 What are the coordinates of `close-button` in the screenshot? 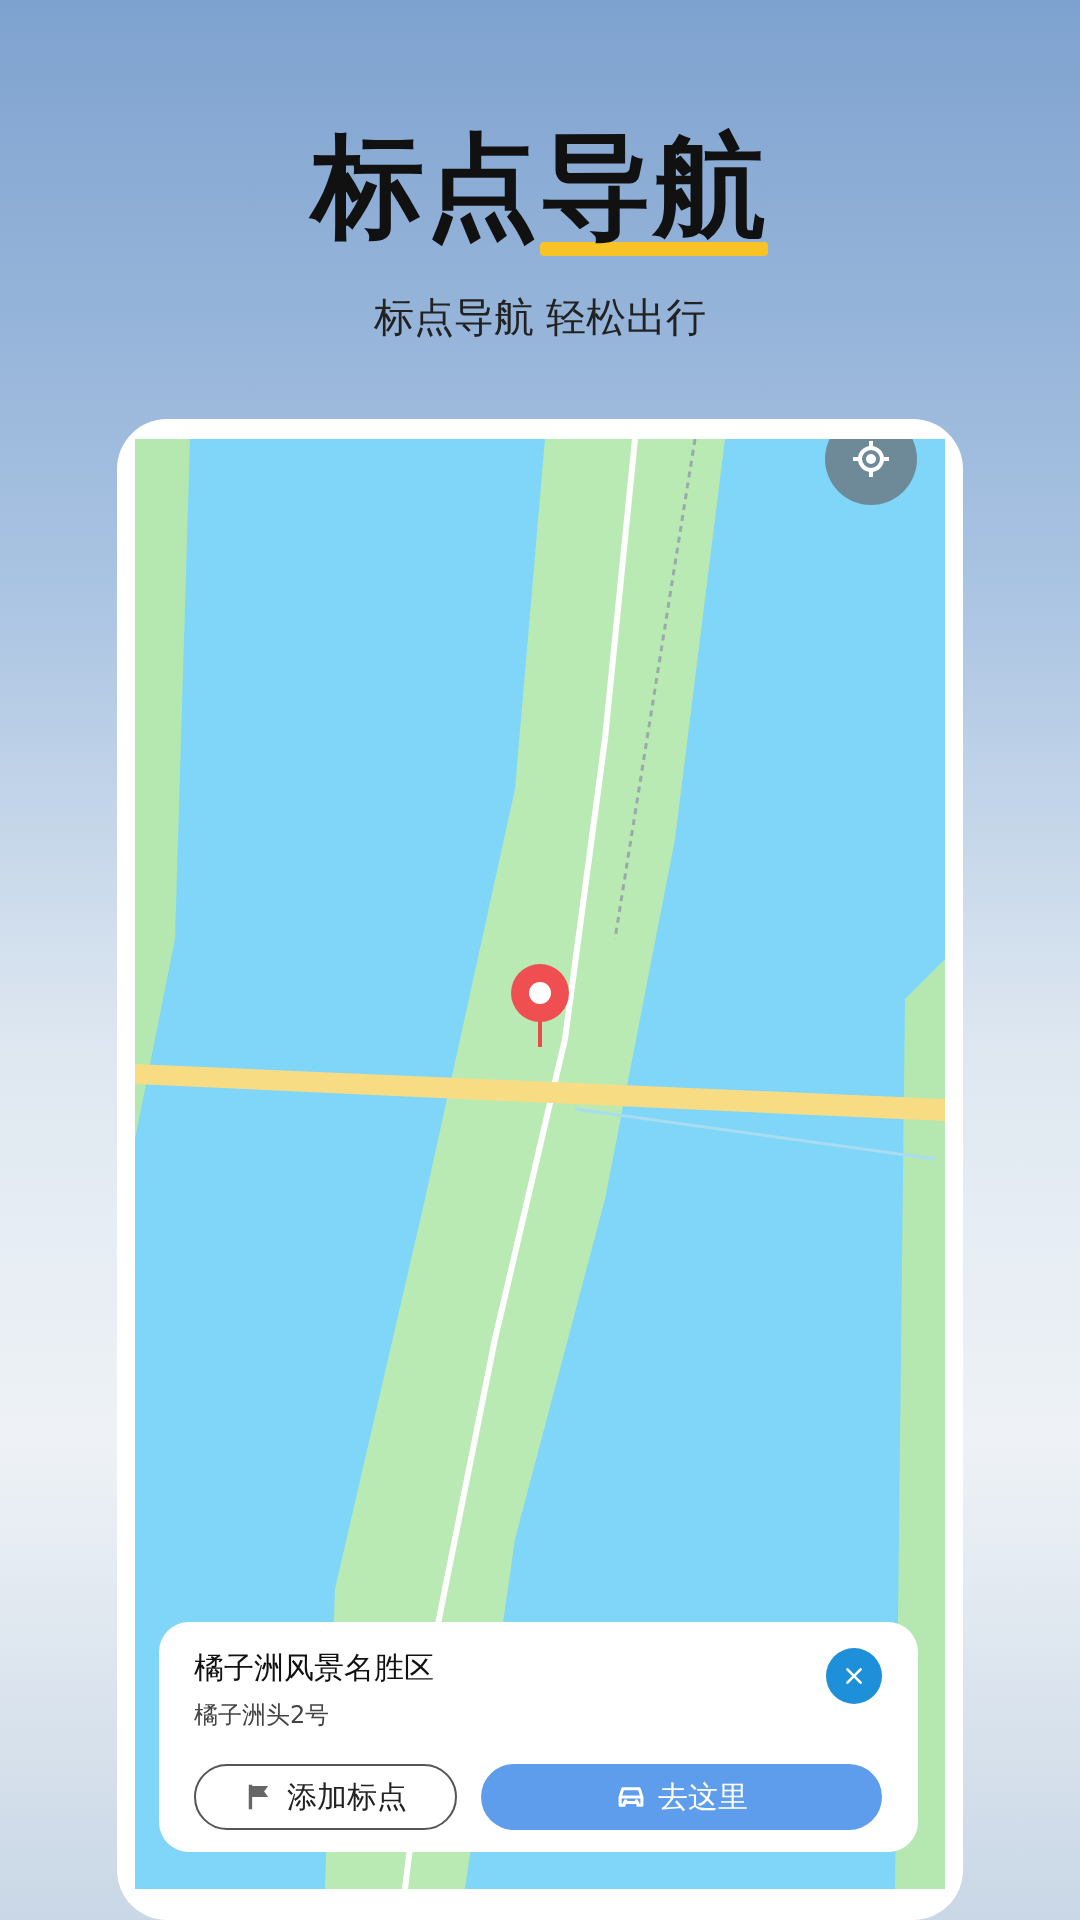 It's located at (854, 1676).